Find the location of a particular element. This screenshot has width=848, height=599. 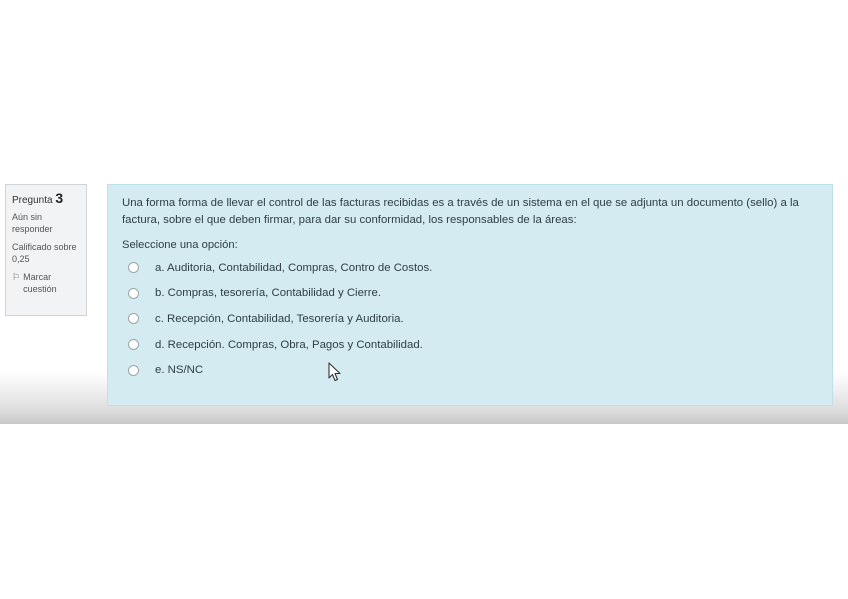

question-state: Aún sin responder is located at coordinates (32, 223).